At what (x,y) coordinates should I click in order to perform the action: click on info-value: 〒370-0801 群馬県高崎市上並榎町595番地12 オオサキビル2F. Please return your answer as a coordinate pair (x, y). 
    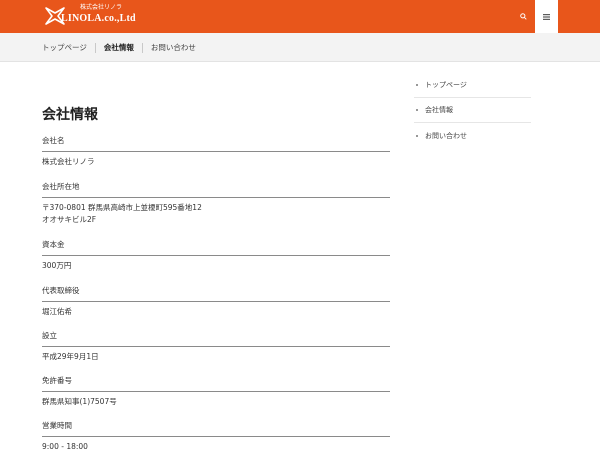
    Looking at the image, I should click on (216, 214).